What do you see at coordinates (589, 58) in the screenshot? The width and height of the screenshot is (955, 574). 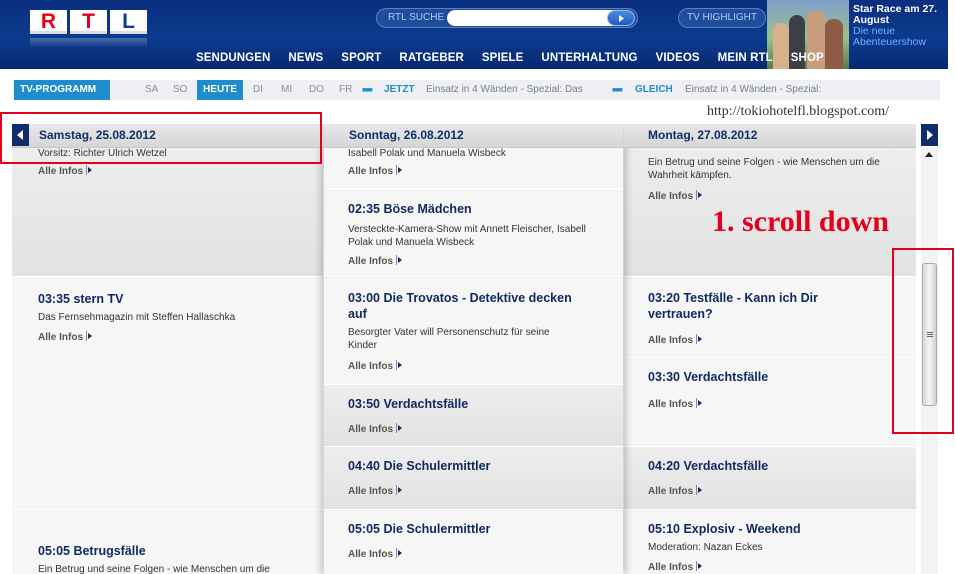 I see `nav-item-unterhaltung: UNTERHALTUNG` at bounding box center [589, 58].